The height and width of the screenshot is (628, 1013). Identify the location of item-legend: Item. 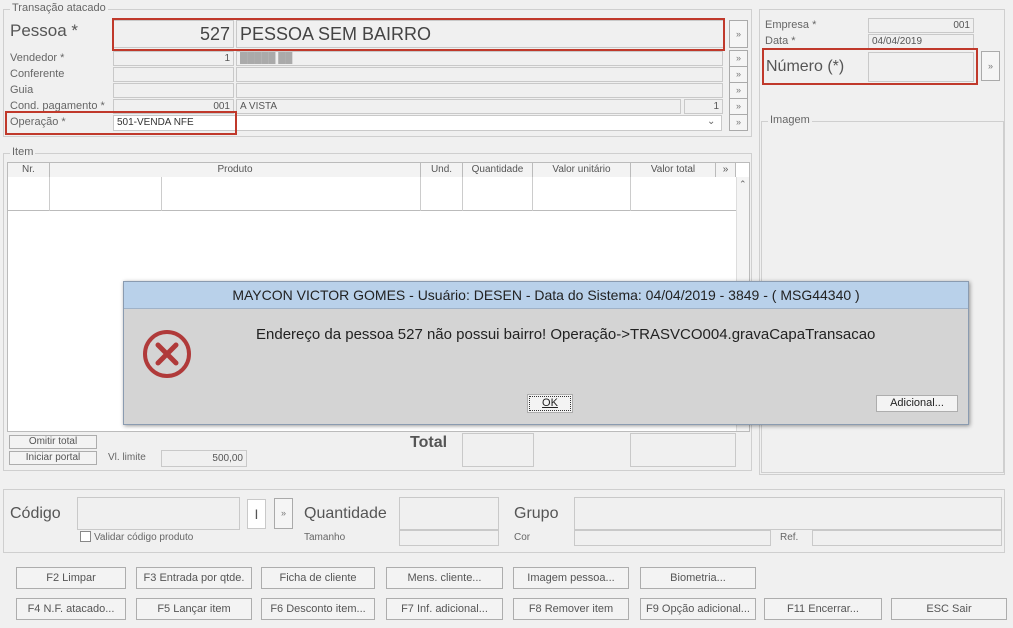
(23, 152).